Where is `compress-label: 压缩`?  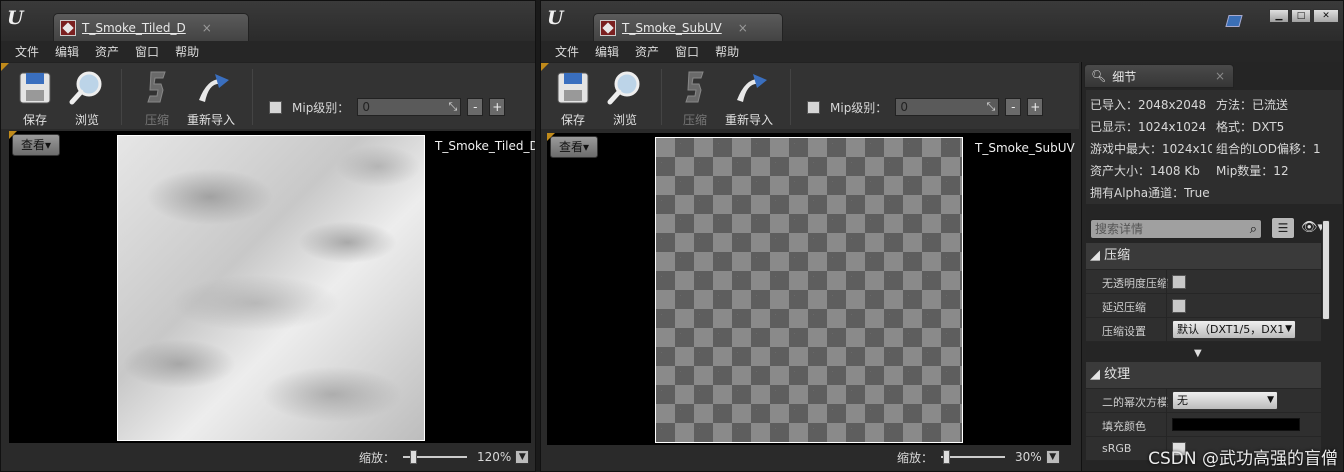
compress-label: 压缩 is located at coordinates (694, 120).